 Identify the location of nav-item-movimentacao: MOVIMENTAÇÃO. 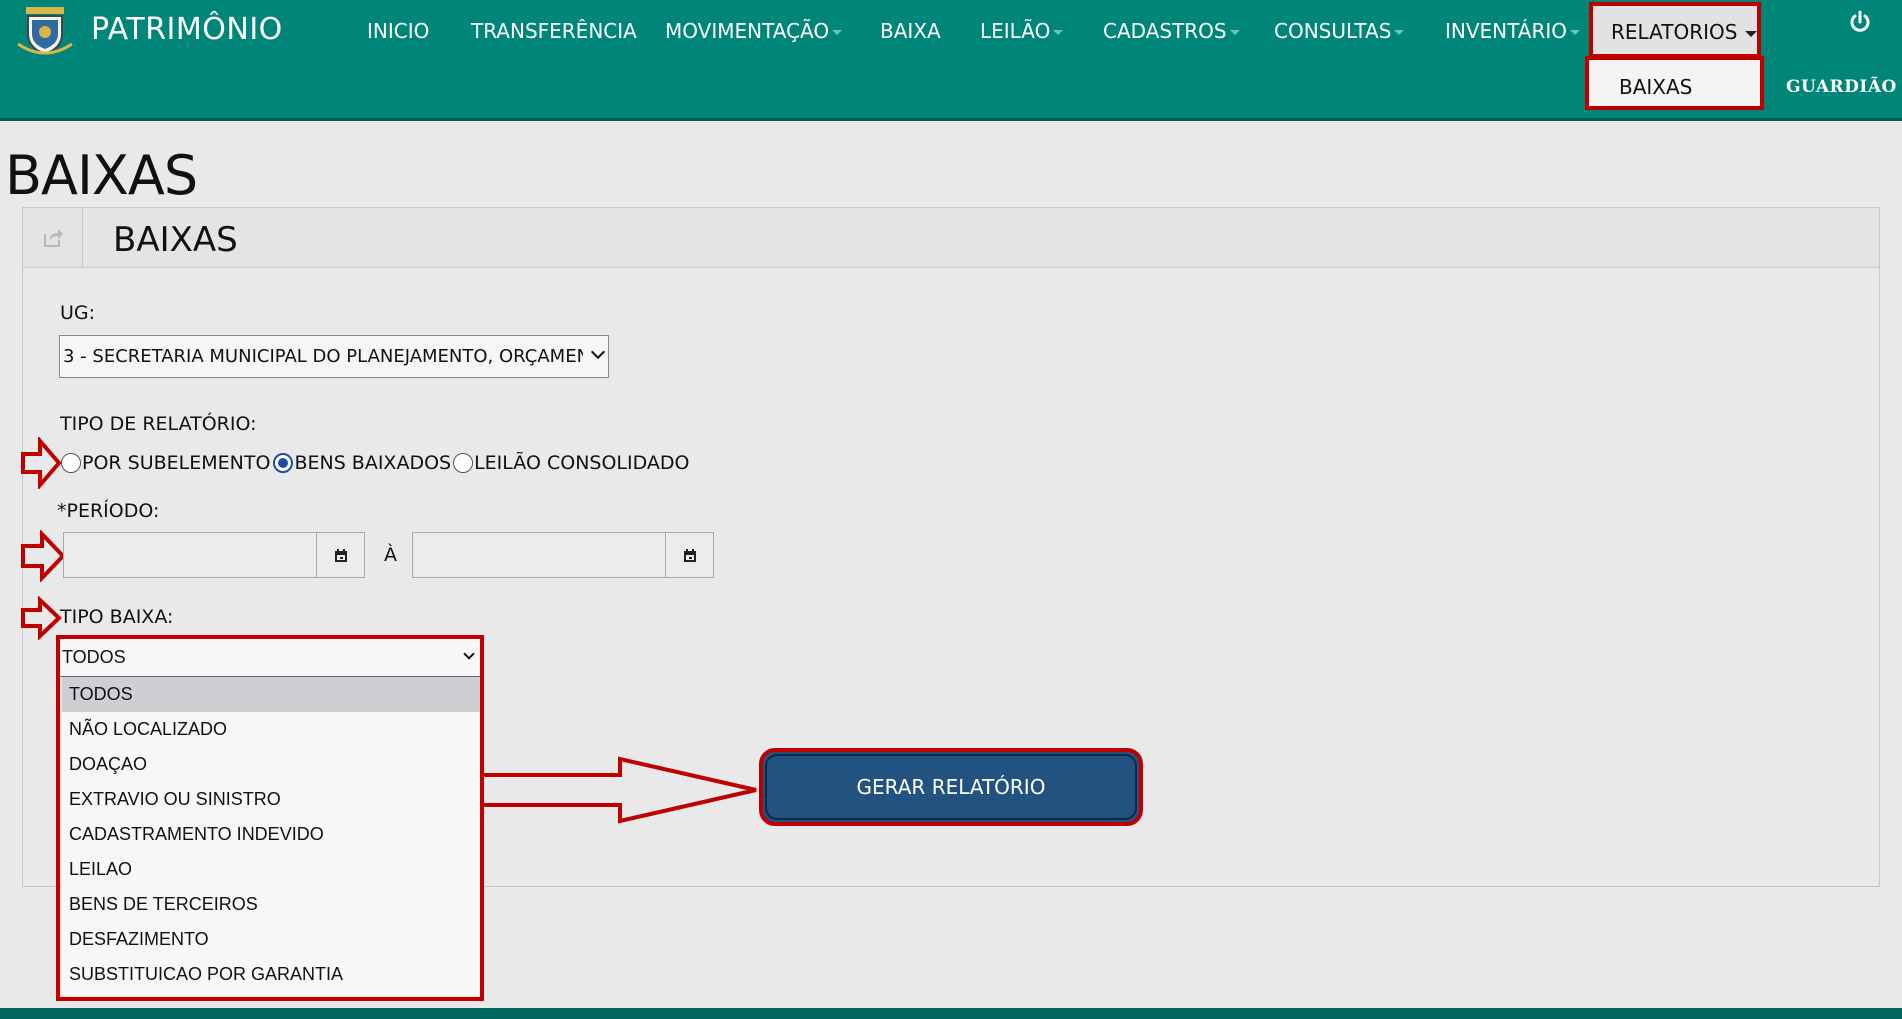
(754, 31).